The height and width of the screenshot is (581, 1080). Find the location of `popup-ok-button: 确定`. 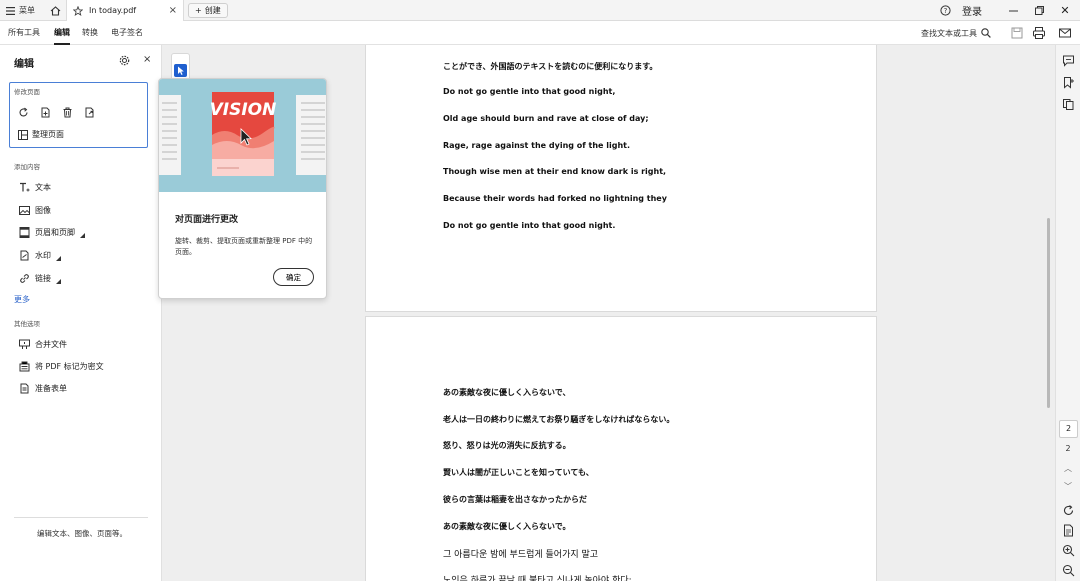

popup-ok-button: 确定 is located at coordinates (293, 277).